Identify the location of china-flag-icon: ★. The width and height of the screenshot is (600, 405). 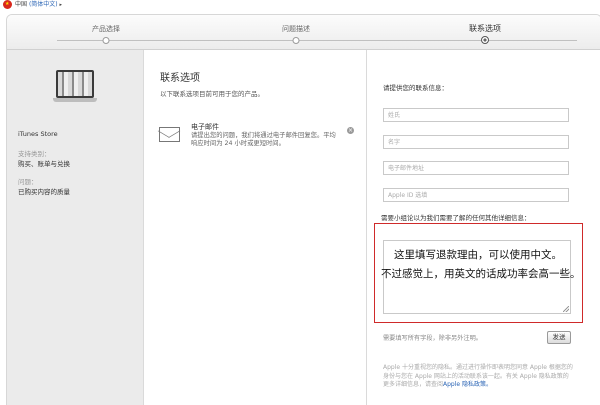
(7, 4).